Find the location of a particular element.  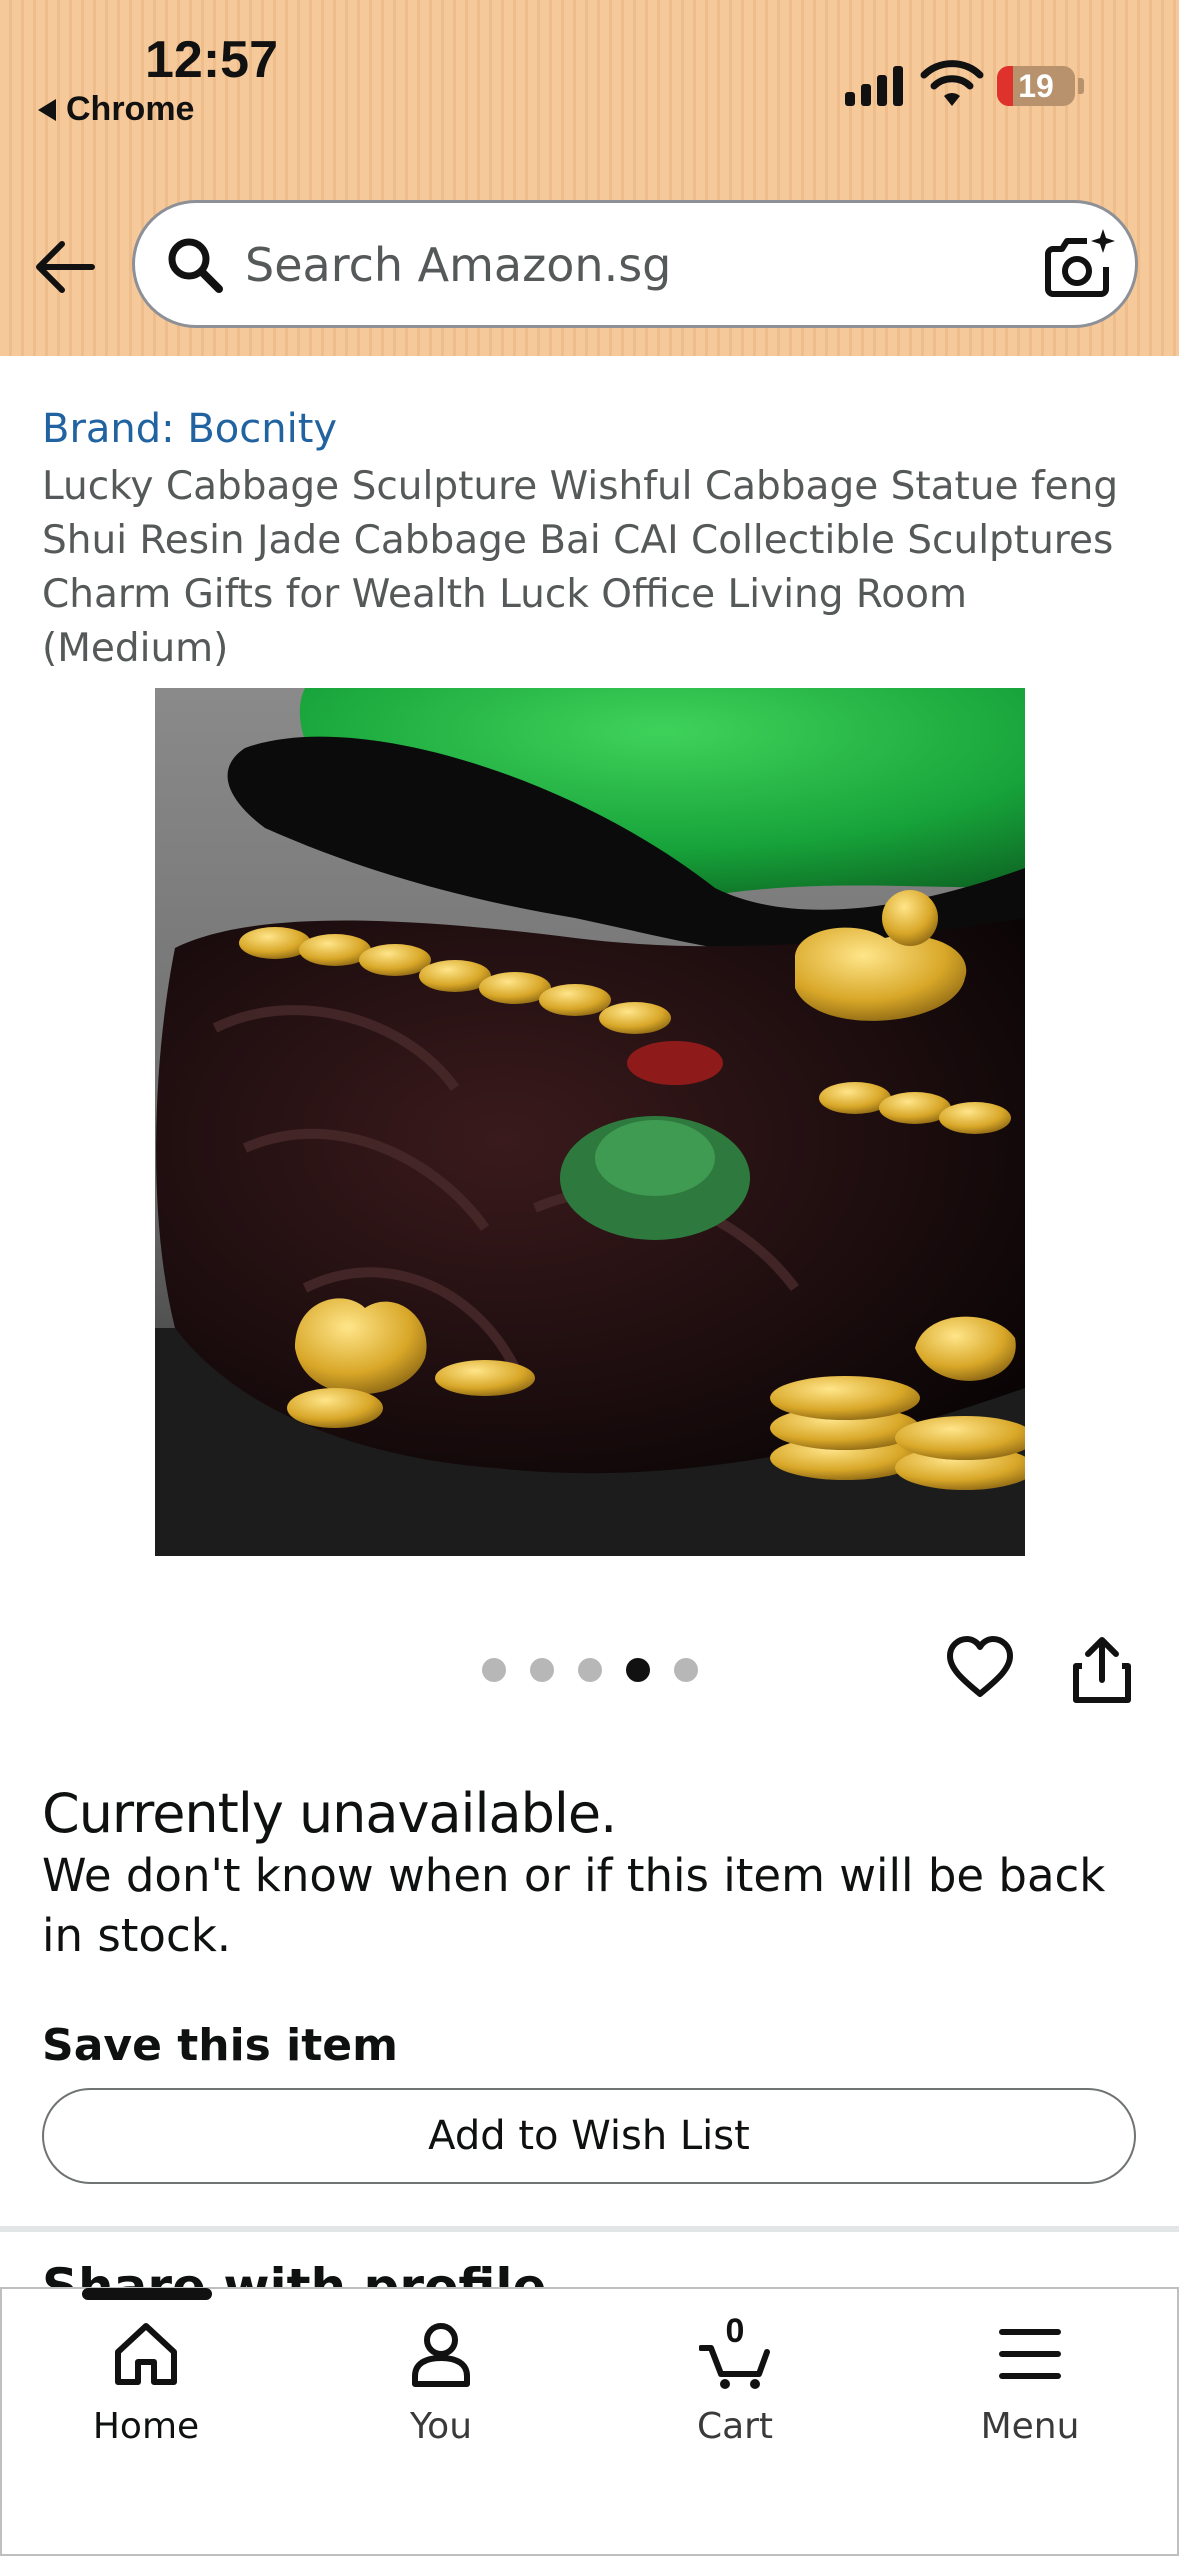

nav-home-label: Home is located at coordinates (146, 2426).